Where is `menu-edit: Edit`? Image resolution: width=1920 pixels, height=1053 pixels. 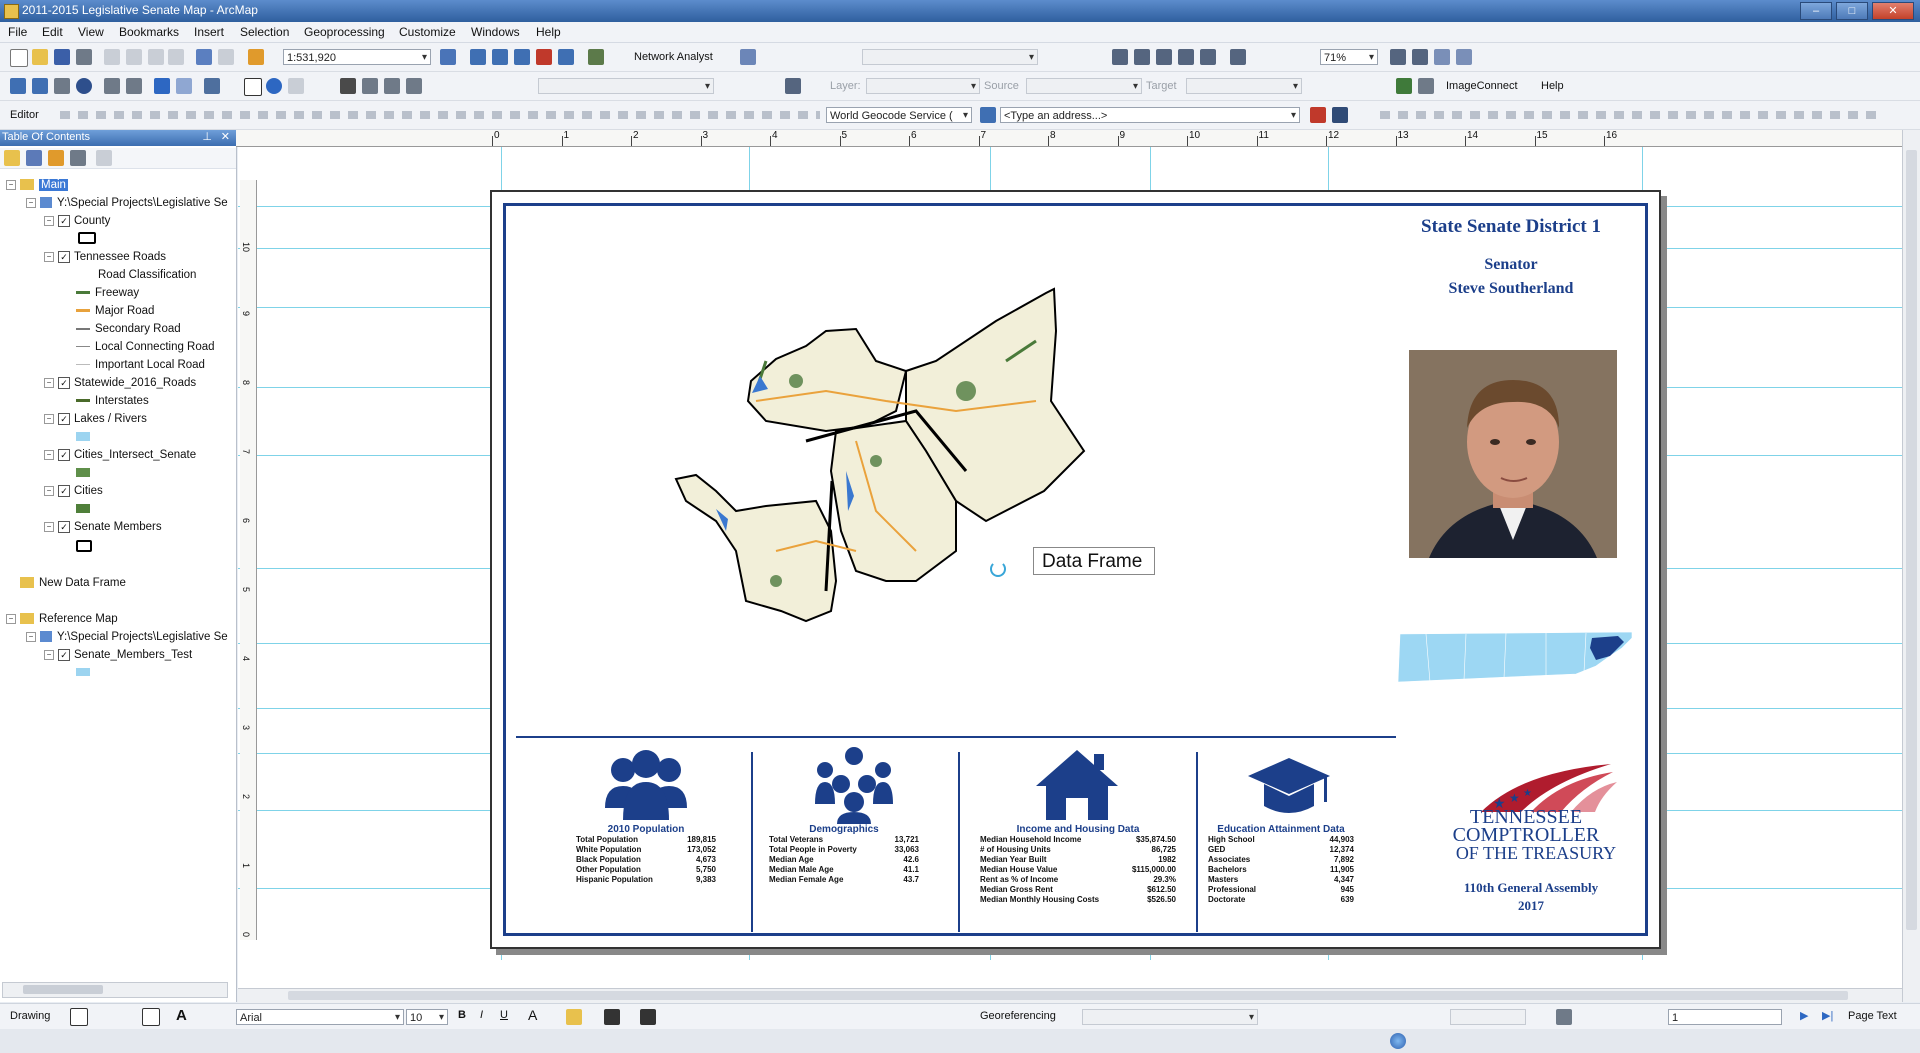 menu-edit: Edit is located at coordinates (52, 32).